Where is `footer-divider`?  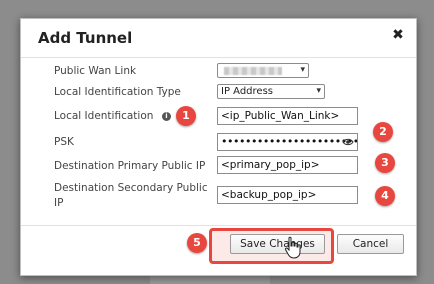
footer-divider is located at coordinates (218, 225).